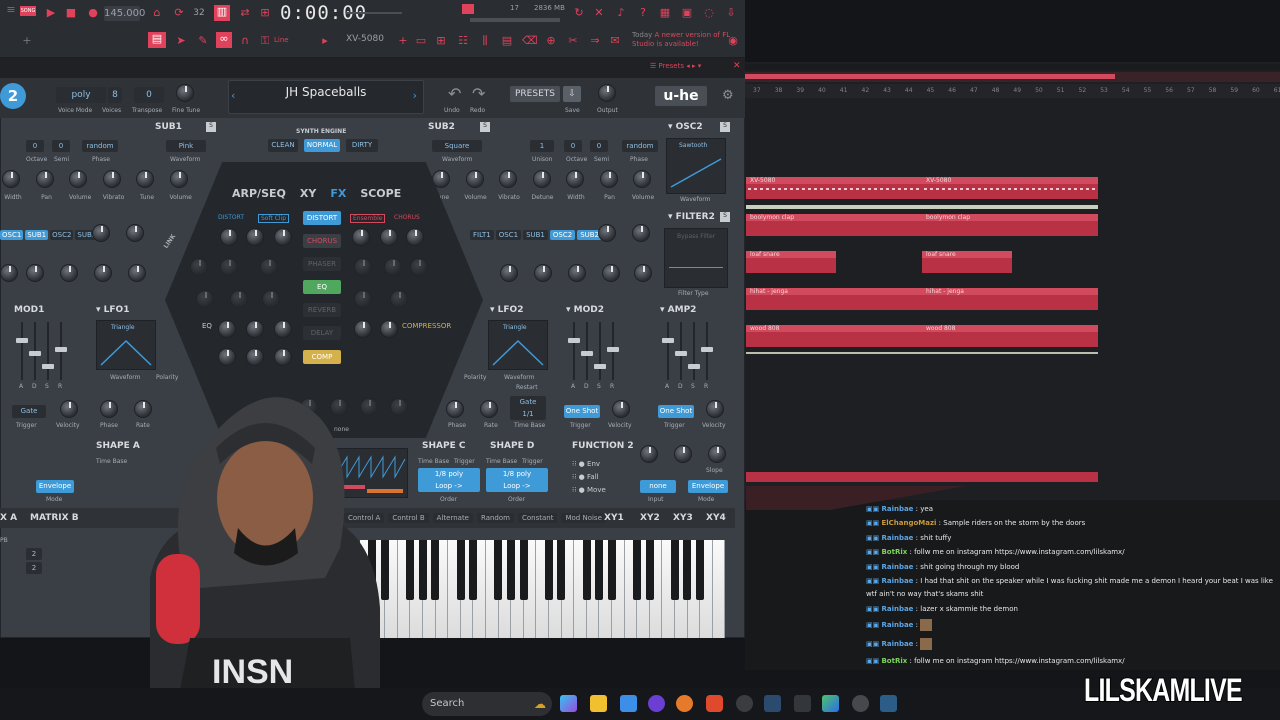  Describe the element at coordinates (44, 179) in the screenshot. I see `sub1-pan-knob` at that location.